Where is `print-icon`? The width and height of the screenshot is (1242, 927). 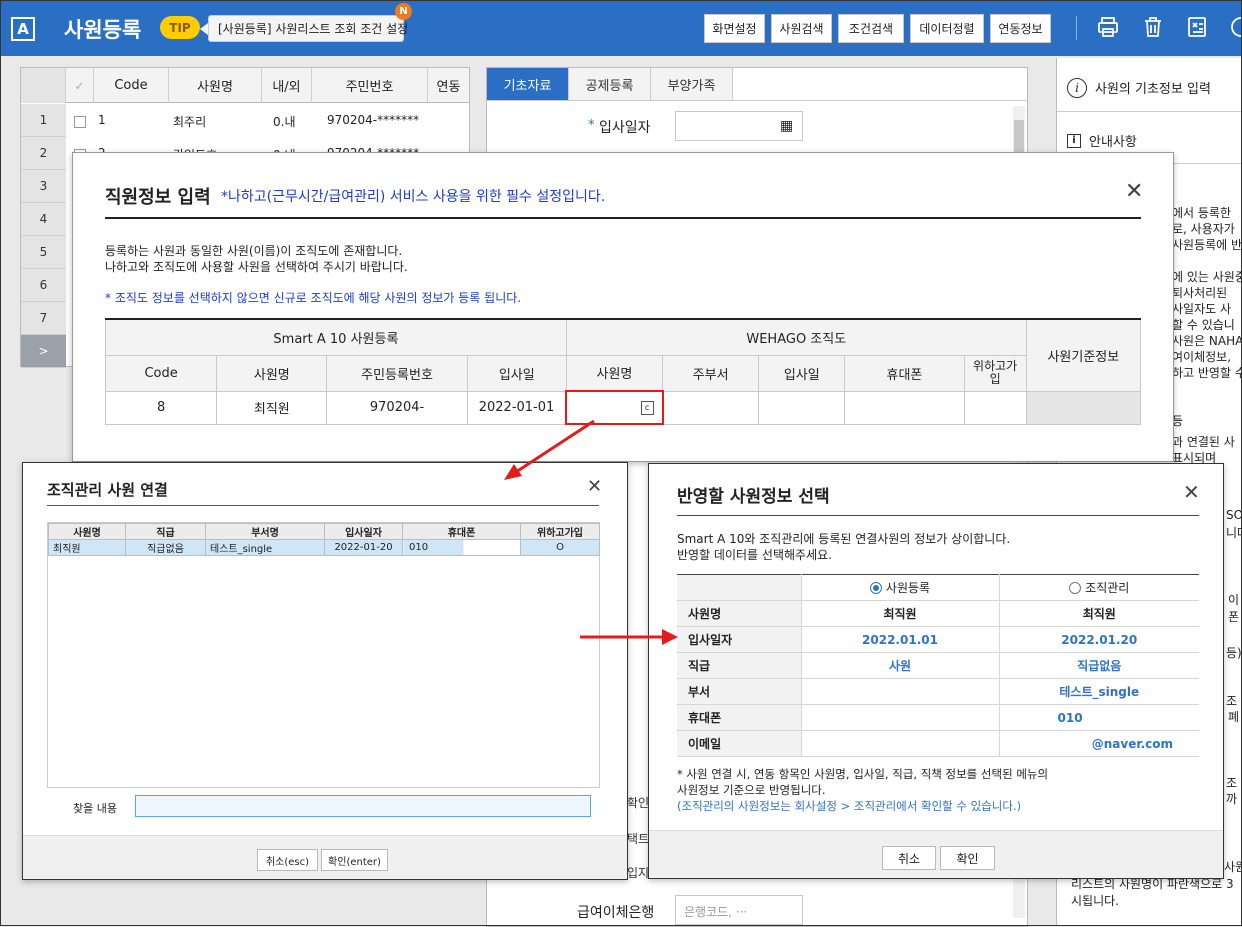
print-icon is located at coordinates (1108, 27).